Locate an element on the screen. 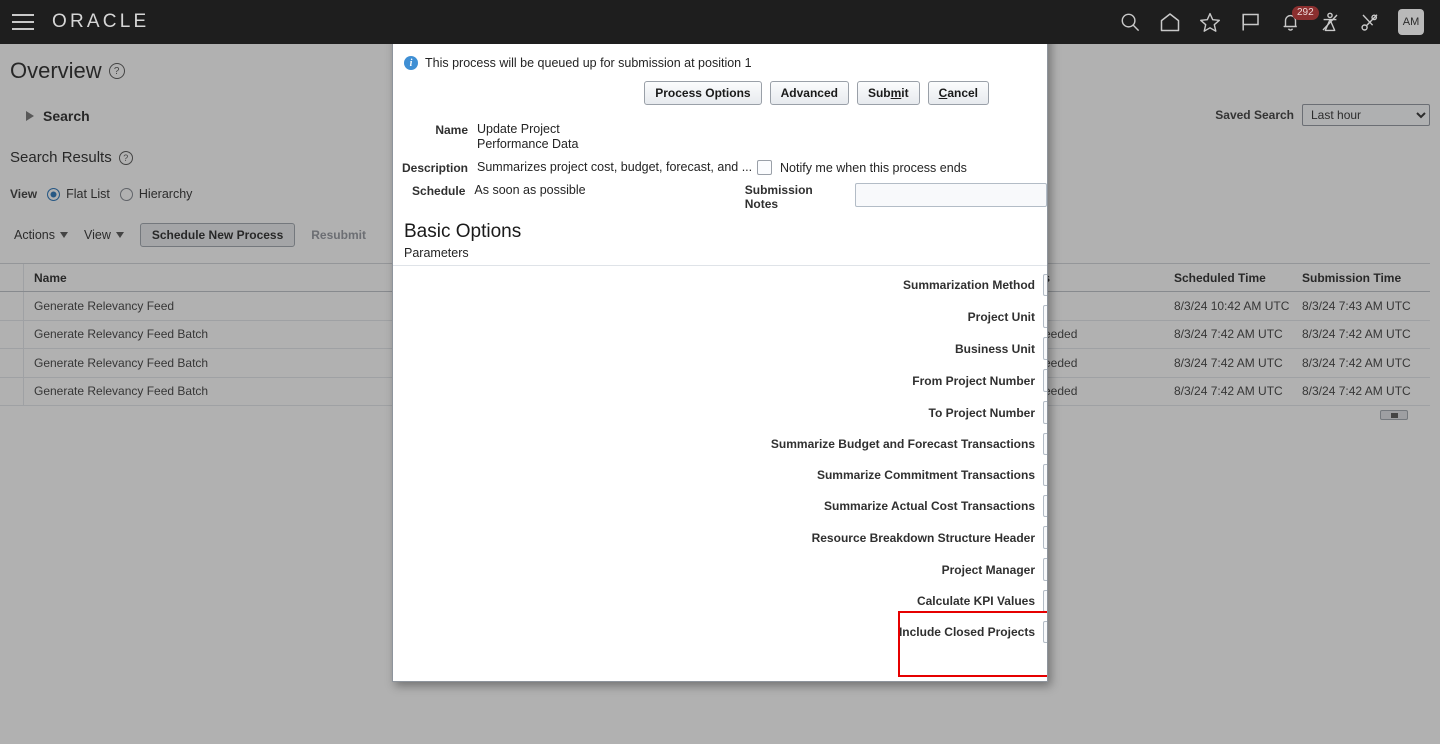 This screenshot has width=1440, height=744. summarization-method-select: Incremental is located at coordinates (1045, 285).